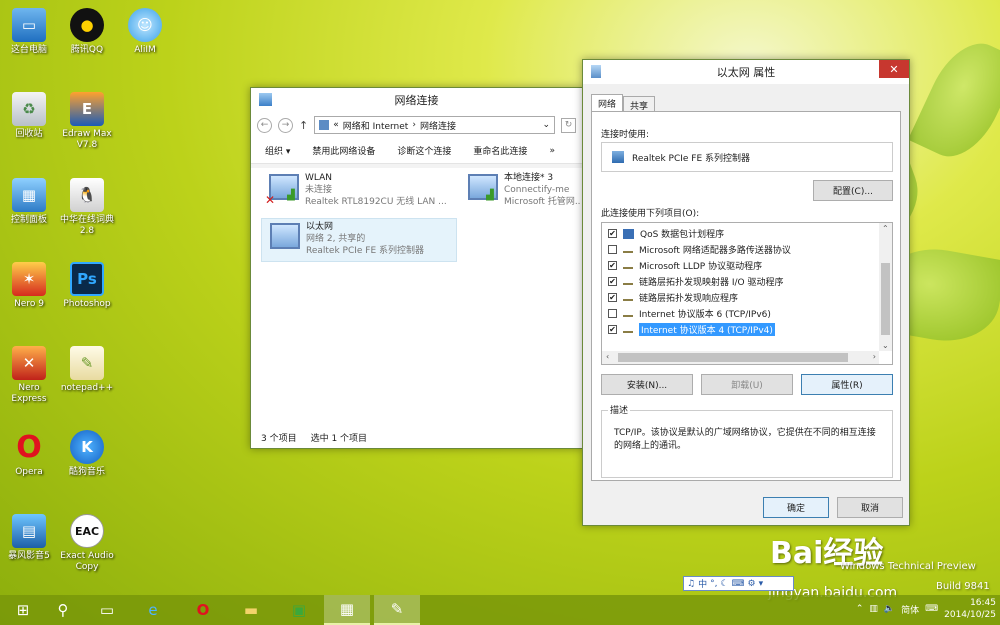 The image size is (1000, 625). What do you see at coordinates (761, 584) in the screenshot?
I see `chevron-down-icon: ▾` at bounding box center [761, 584].